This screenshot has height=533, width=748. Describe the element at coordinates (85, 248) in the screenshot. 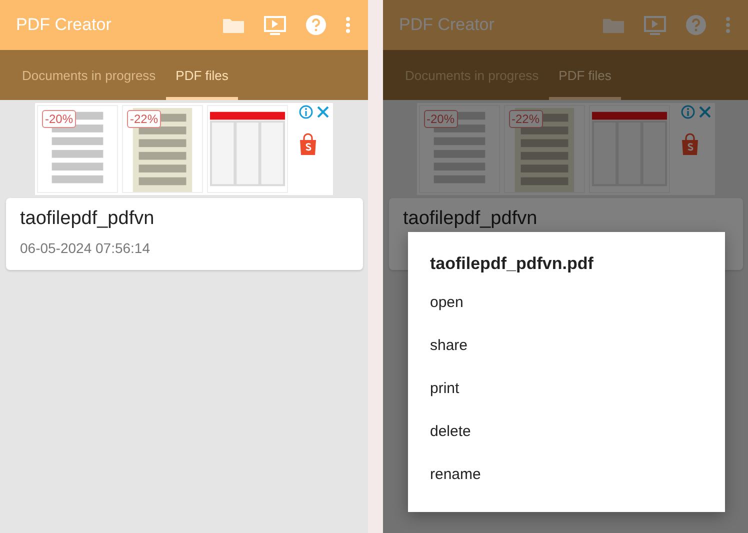

I see `file-date: 06-05-2024 07:56:14` at that location.